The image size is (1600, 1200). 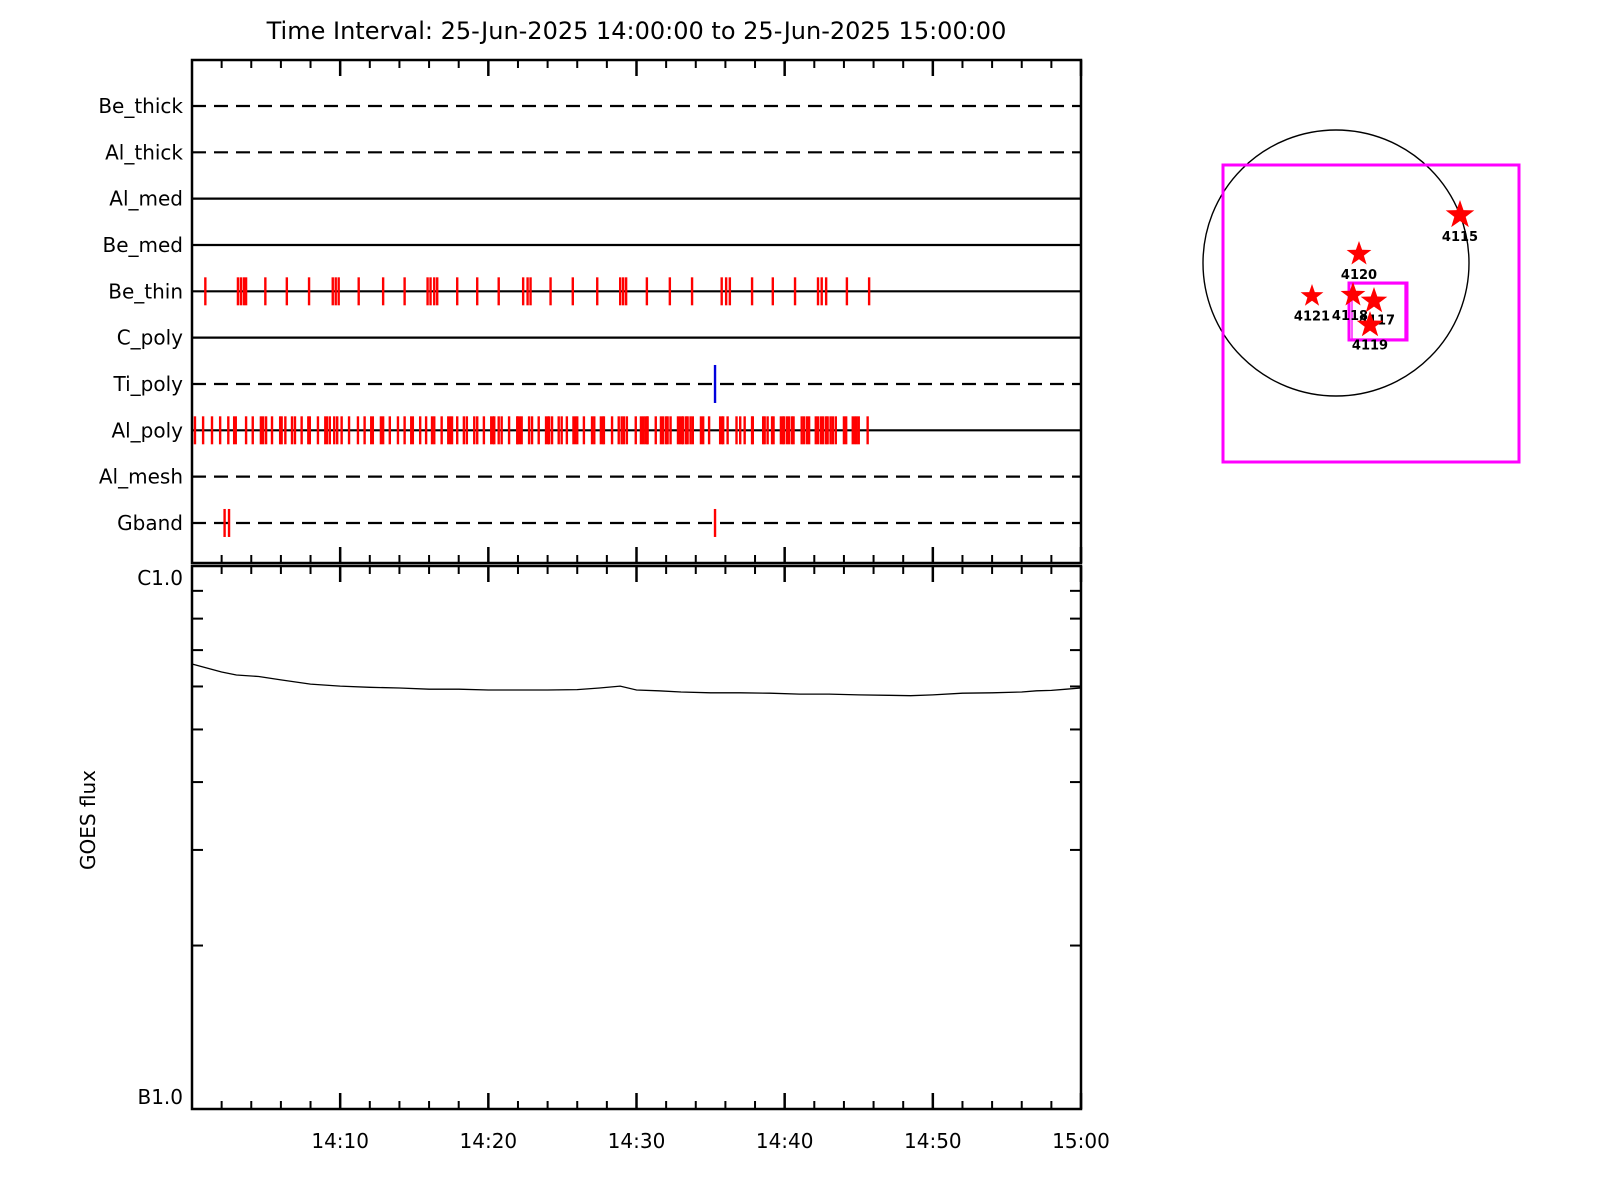 I want to click on filter-row-label: Be_med, so click(x=142, y=245).